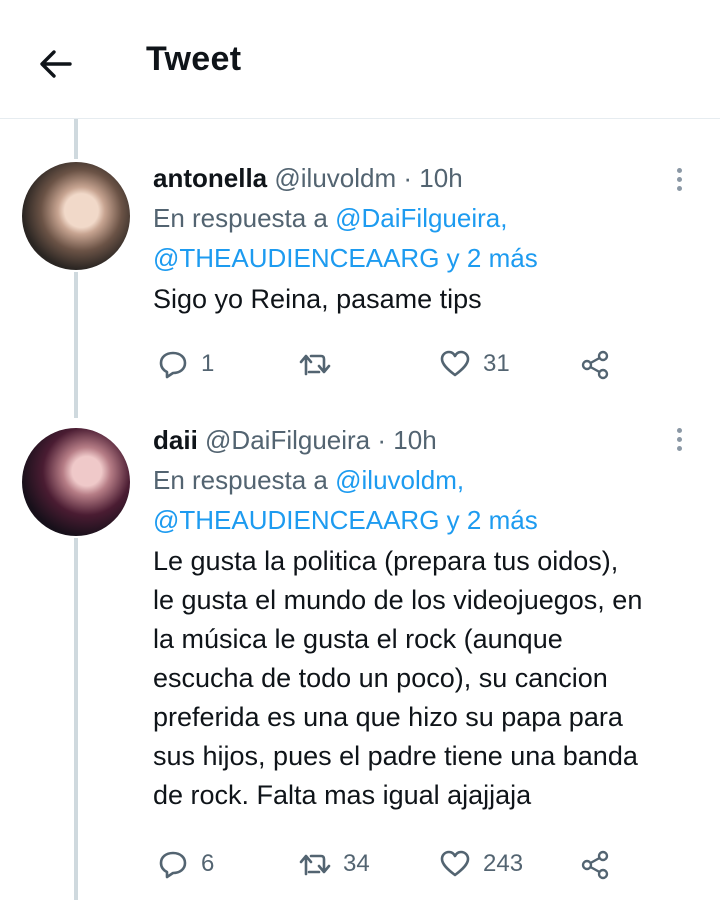  I want to click on tweet-header: daii @DaiFilgueira · 10h, so click(425, 440).